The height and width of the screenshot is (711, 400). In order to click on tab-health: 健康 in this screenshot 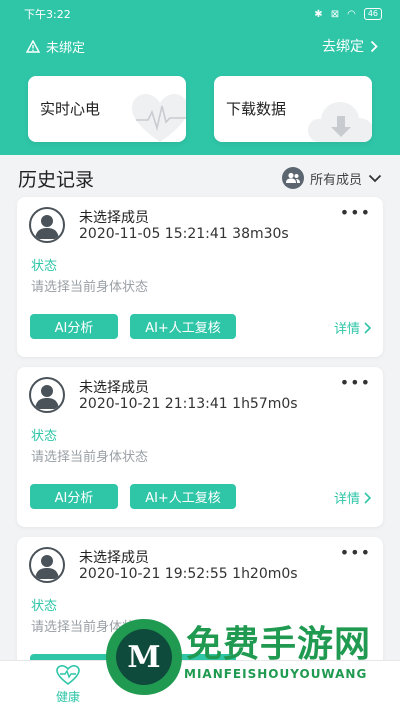, I will do `click(68, 684)`.